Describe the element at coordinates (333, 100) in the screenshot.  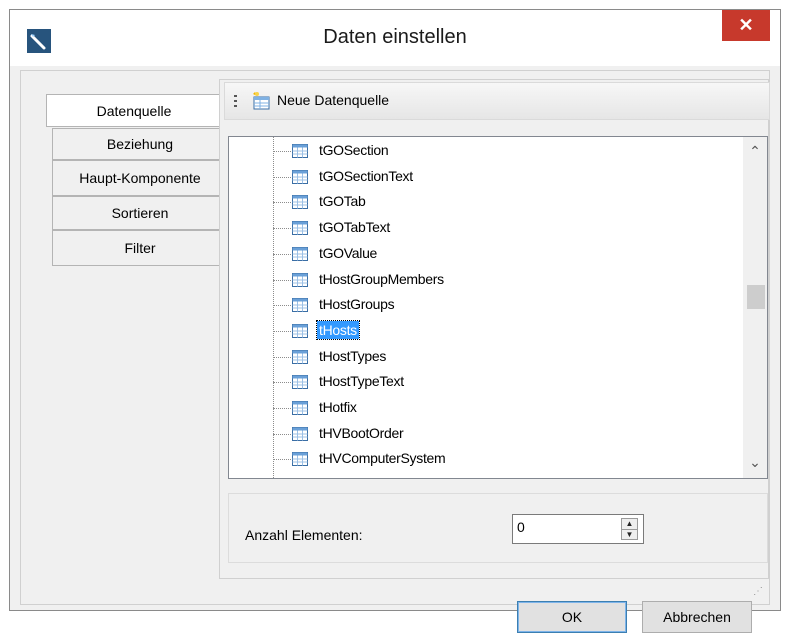
I see `new-datasource-button: Neue Datenquelle` at that location.